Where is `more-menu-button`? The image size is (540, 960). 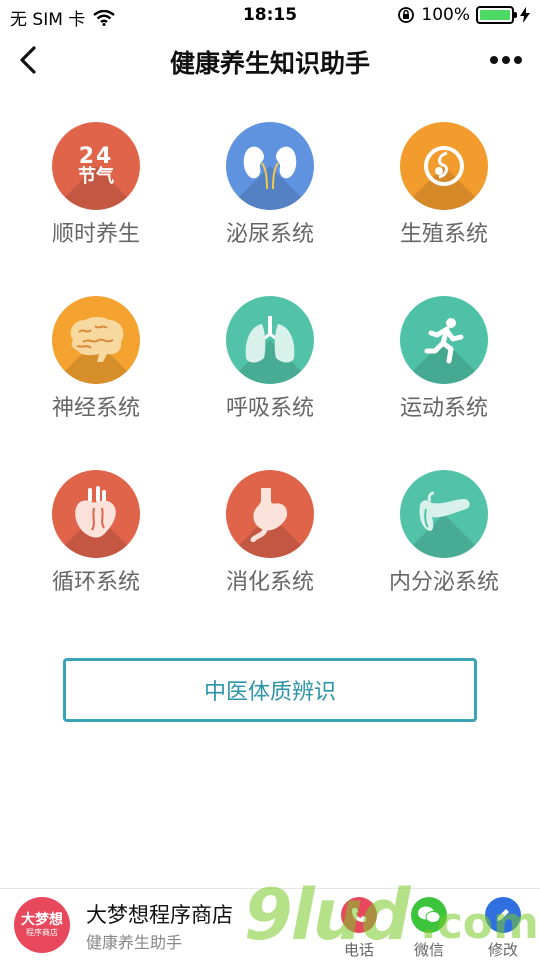 more-menu-button is located at coordinates (506, 60).